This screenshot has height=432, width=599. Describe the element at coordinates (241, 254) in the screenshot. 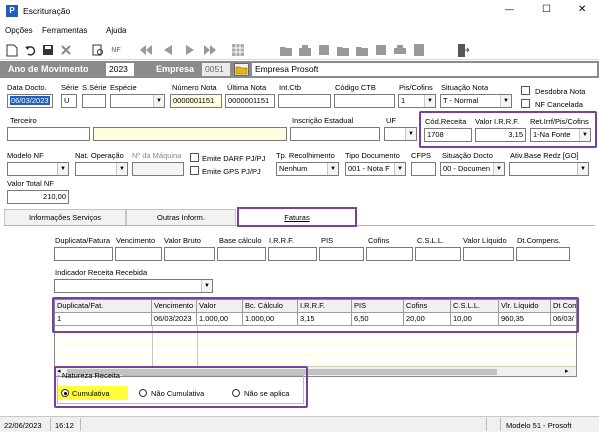

I see `fatura-base-calculo-input` at that location.